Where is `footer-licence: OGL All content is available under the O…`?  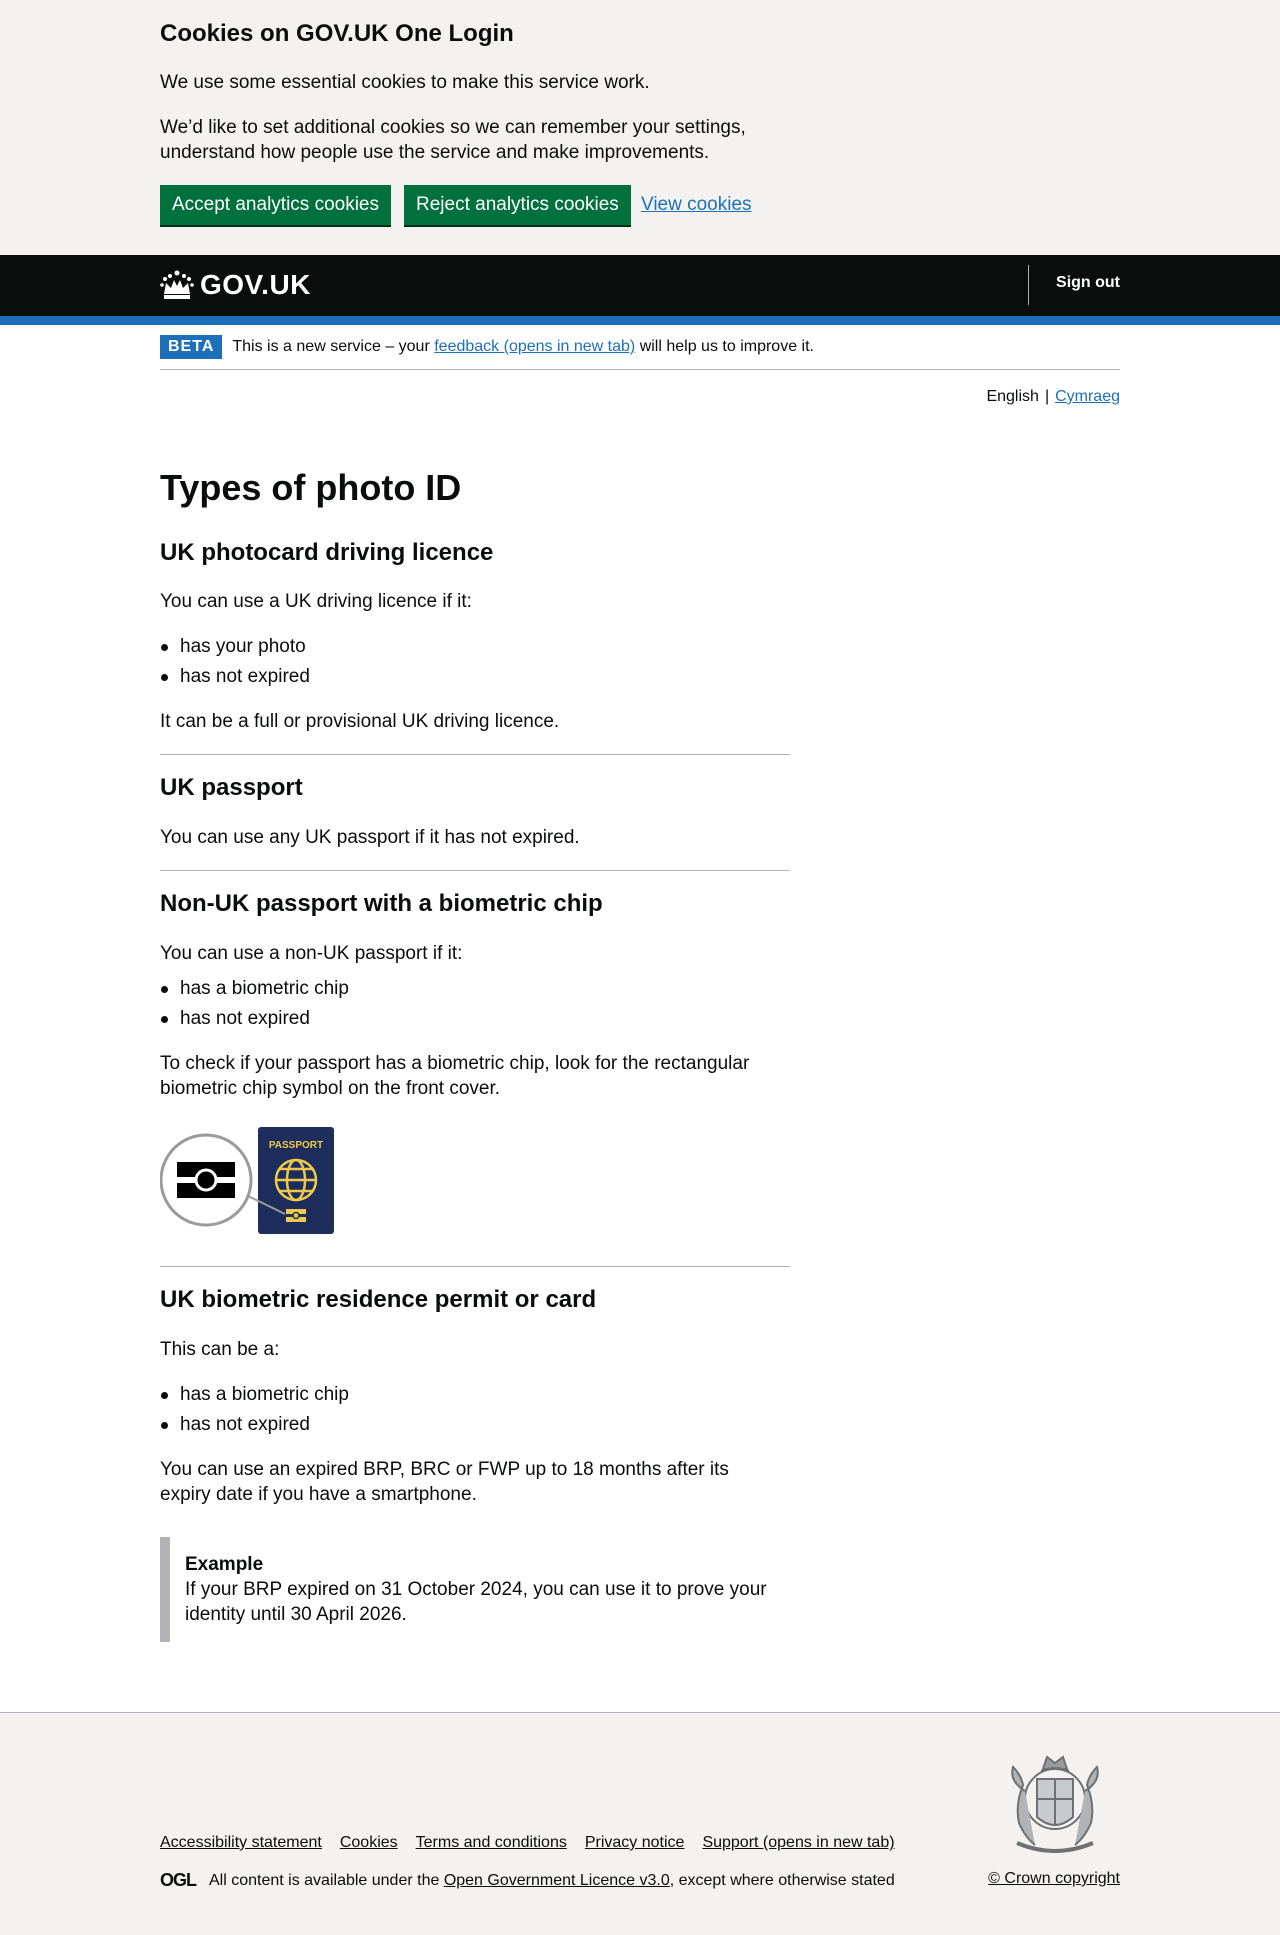
footer-licence: OGL All content is available under the O… is located at coordinates (527, 1880).